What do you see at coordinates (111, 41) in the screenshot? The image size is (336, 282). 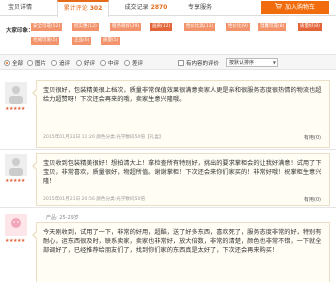 I see `tag: 质量(5)` at bounding box center [111, 41].